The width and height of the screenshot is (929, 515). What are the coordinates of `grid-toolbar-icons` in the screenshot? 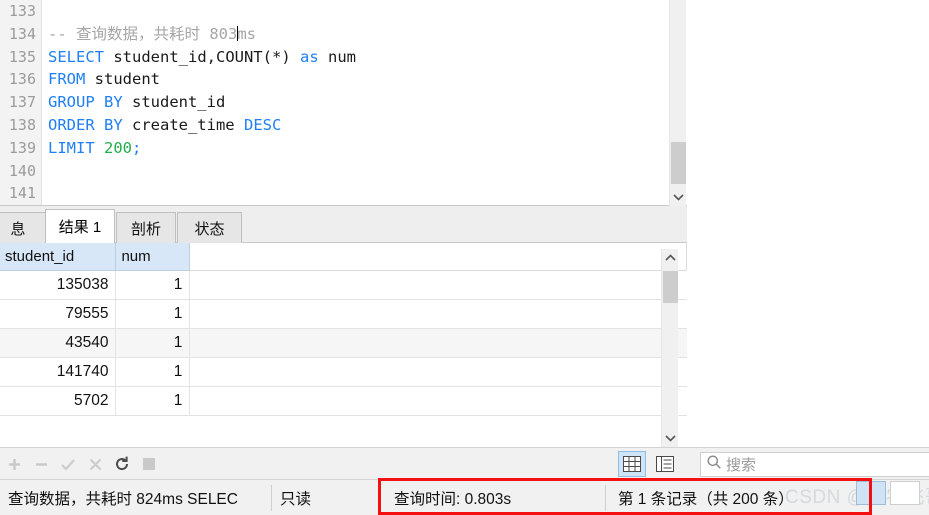 It's located at (81, 464).